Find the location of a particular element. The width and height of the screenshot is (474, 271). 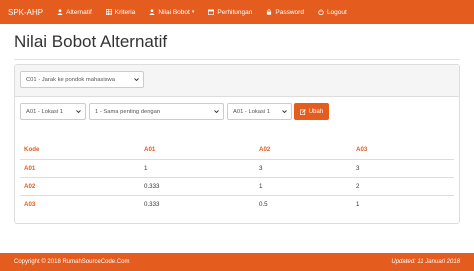

nav-password: Password is located at coordinates (285, 12).